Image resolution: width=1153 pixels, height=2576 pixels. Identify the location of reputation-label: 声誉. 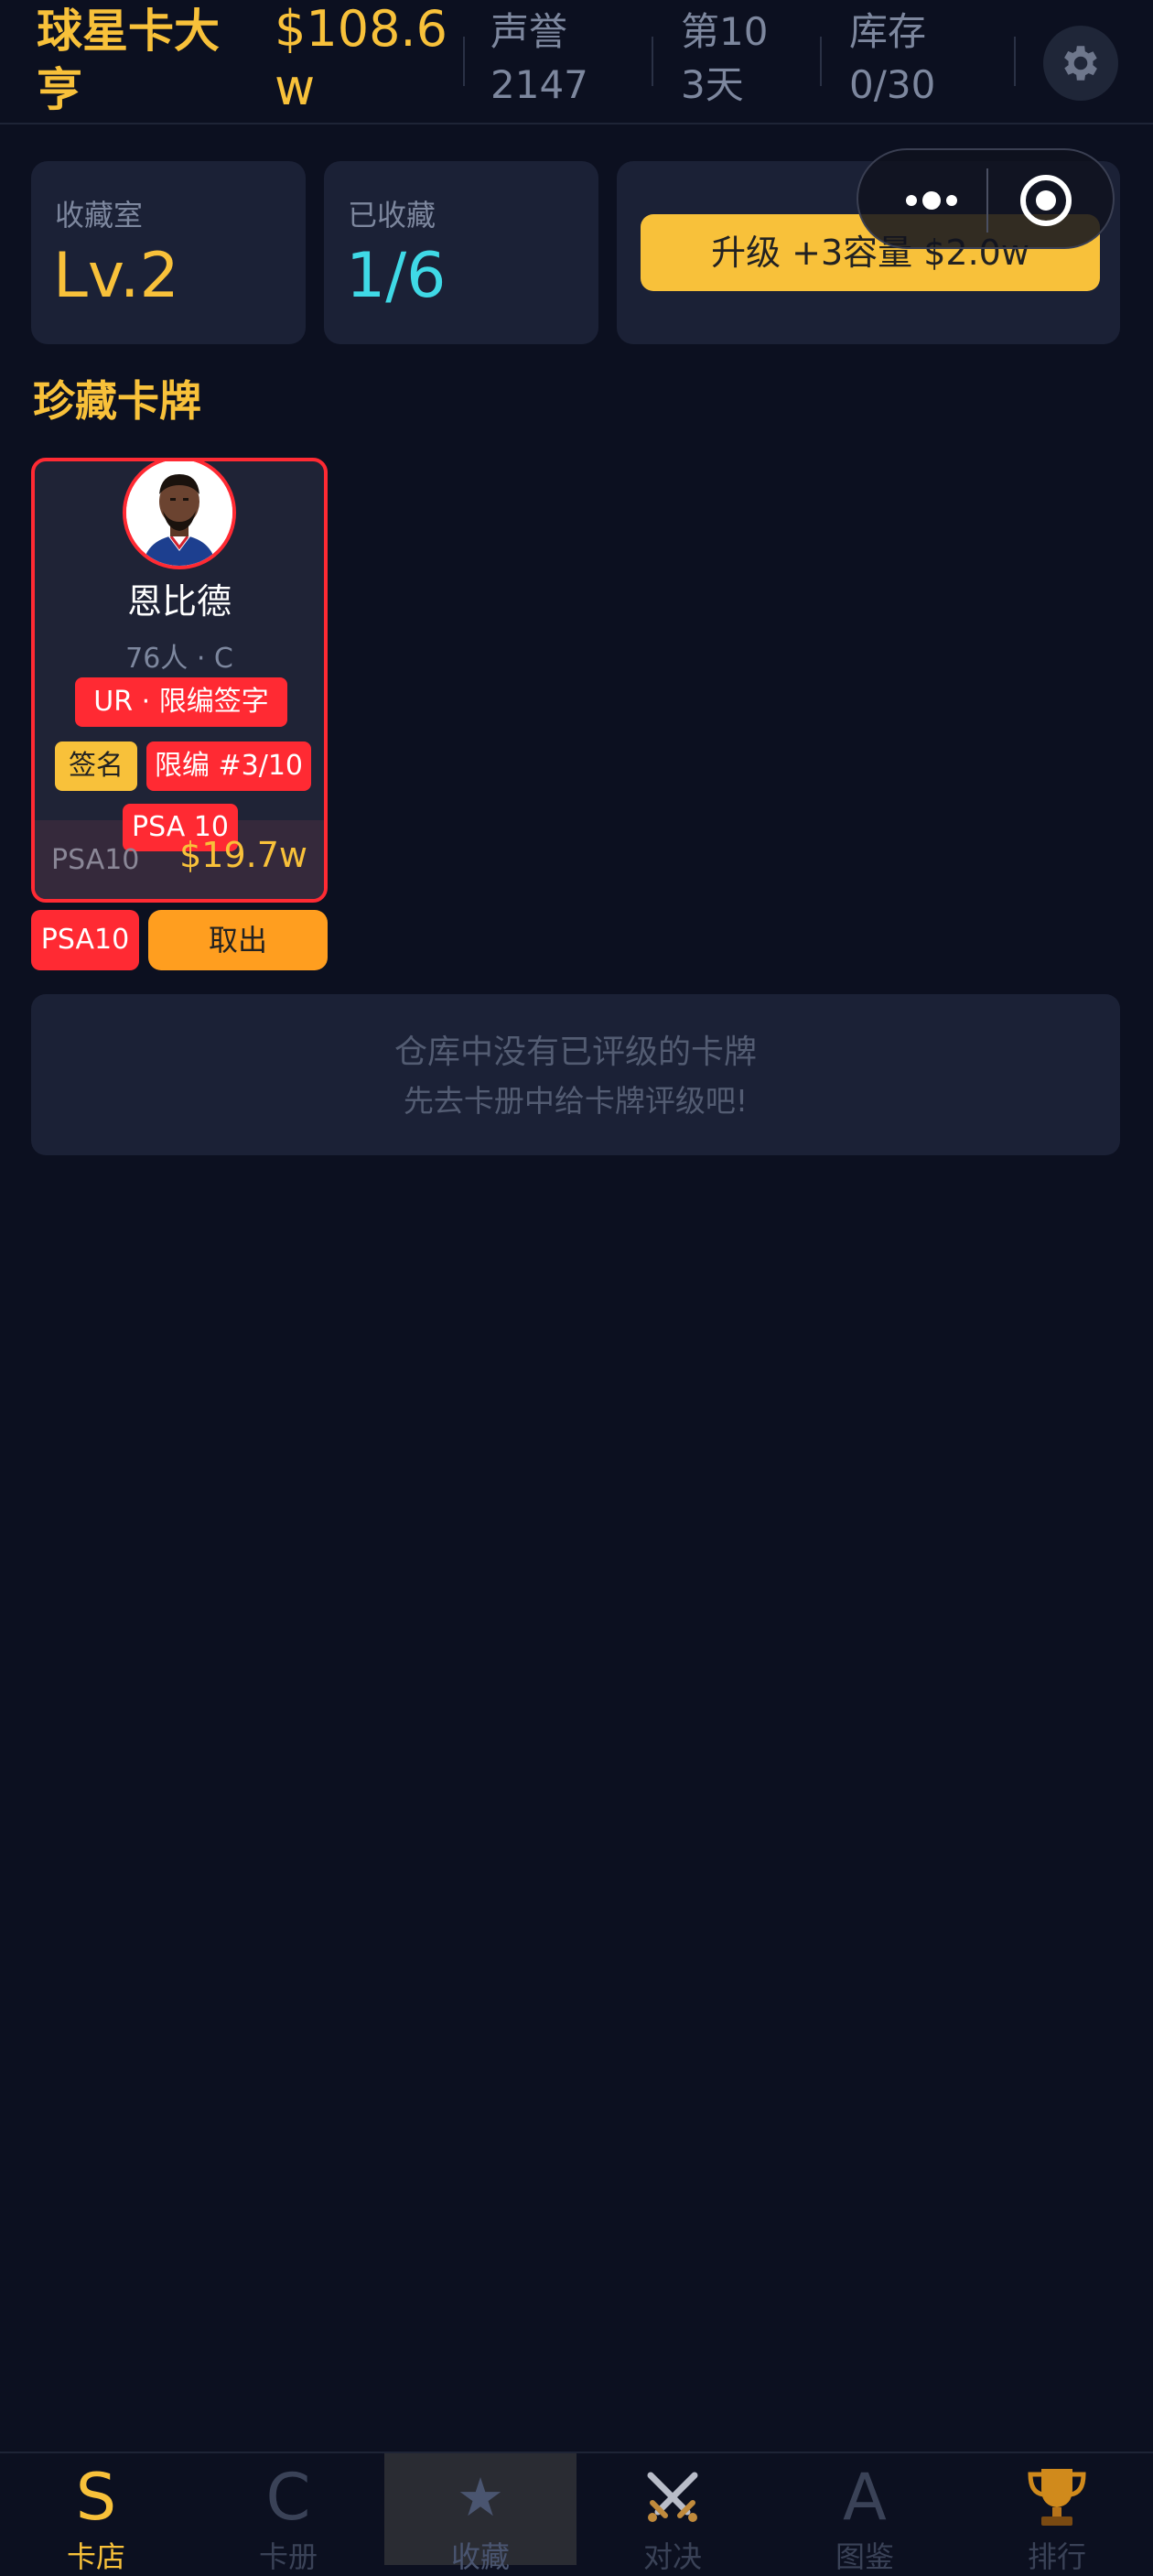
(529, 32).